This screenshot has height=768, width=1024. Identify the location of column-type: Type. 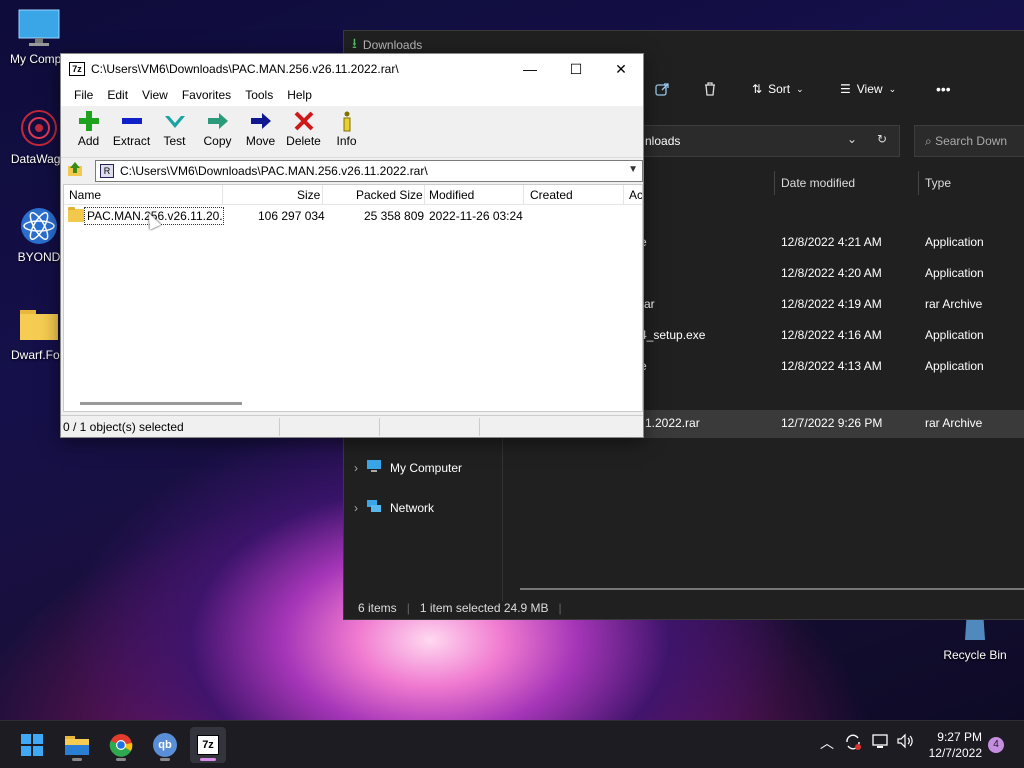
(938, 183).